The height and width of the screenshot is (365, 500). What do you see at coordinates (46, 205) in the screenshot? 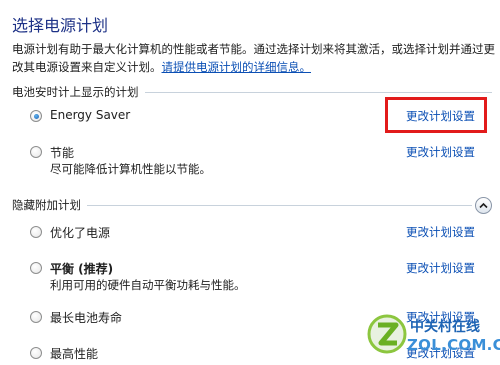
I see `hidden-plans-header-label: 隐藏附加计划` at bounding box center [46, 205].